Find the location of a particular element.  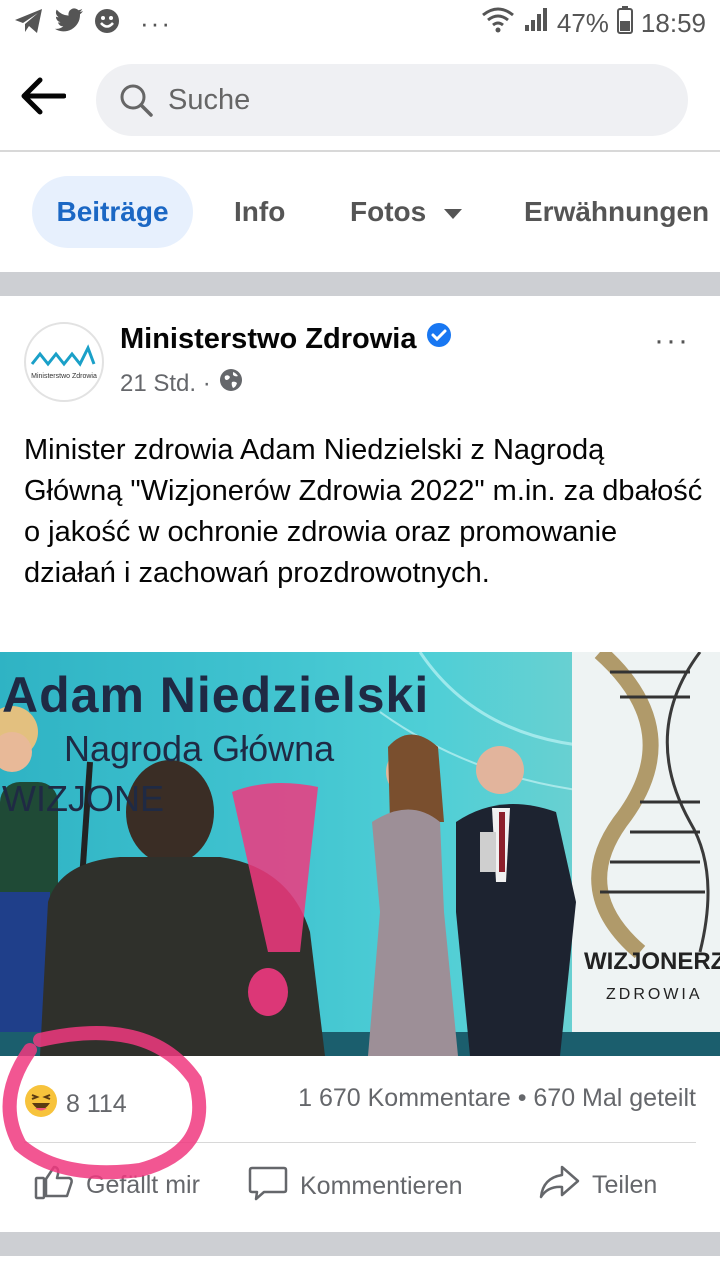

search-input is located at coordinates (418, 100).